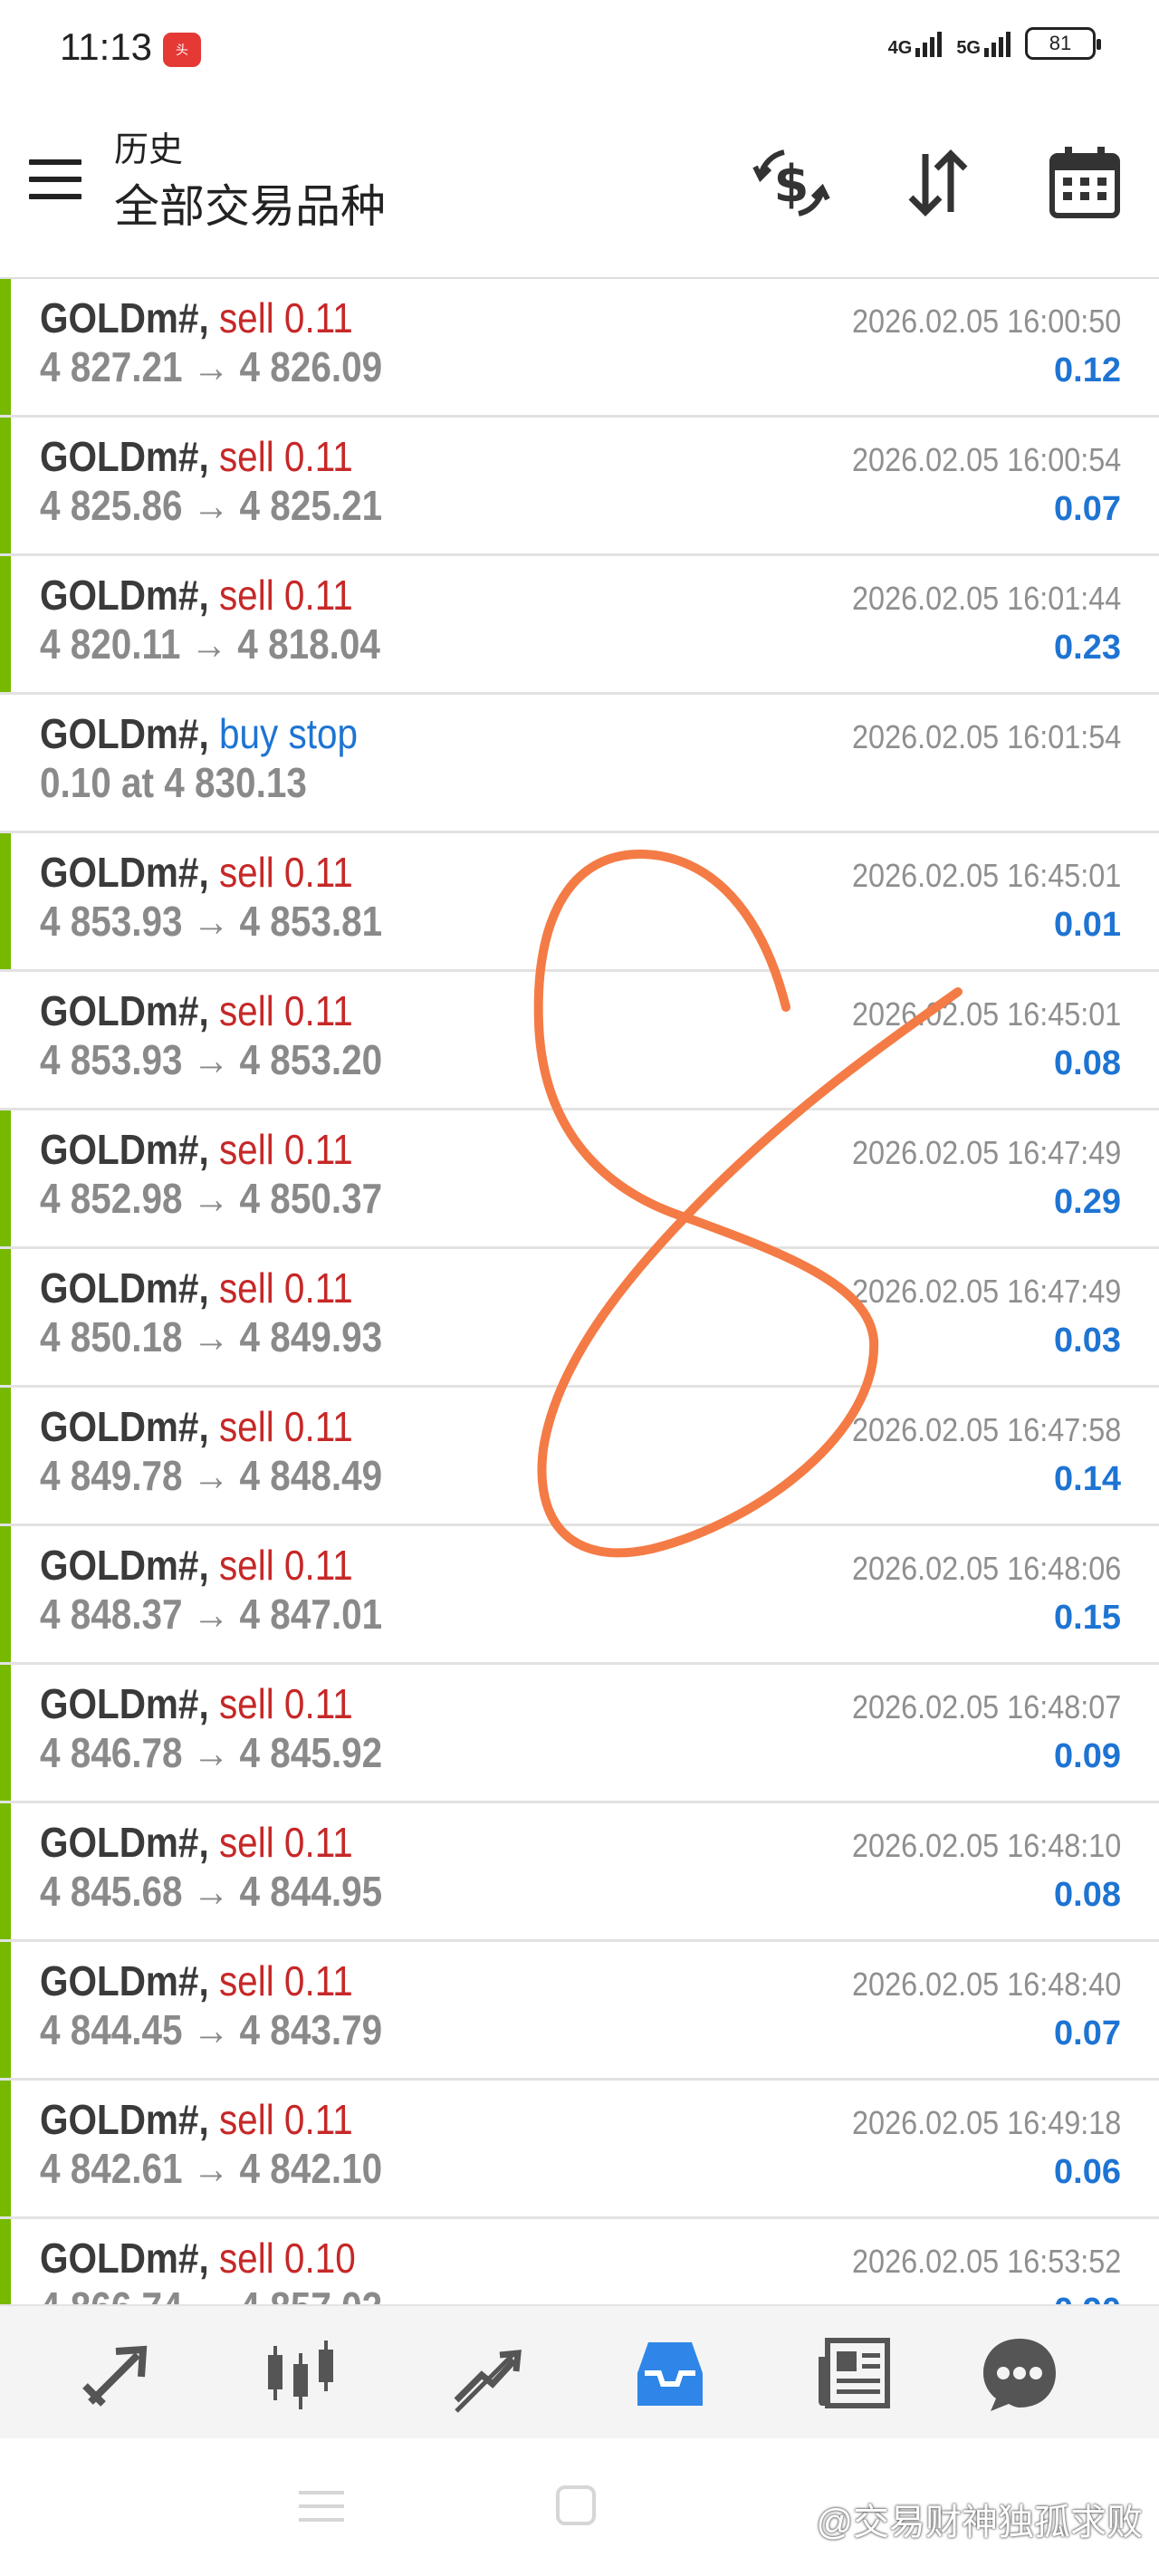 The width and height of the screenshot is (1159, 2576). Describe the element at coordinates (579, 2371) in the screenshot. I see `bottom-navigation` at that location.